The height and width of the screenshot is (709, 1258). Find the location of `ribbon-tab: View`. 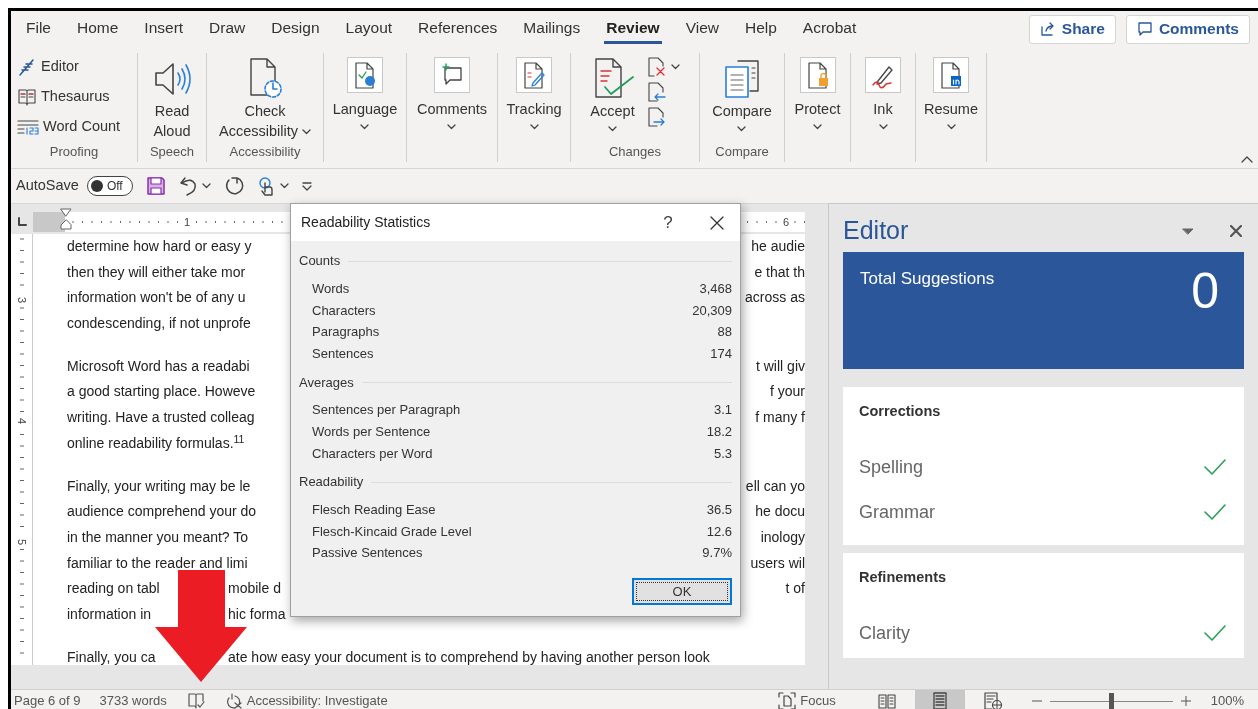

ribbon-tab: View is located at coordinates (702, 29).